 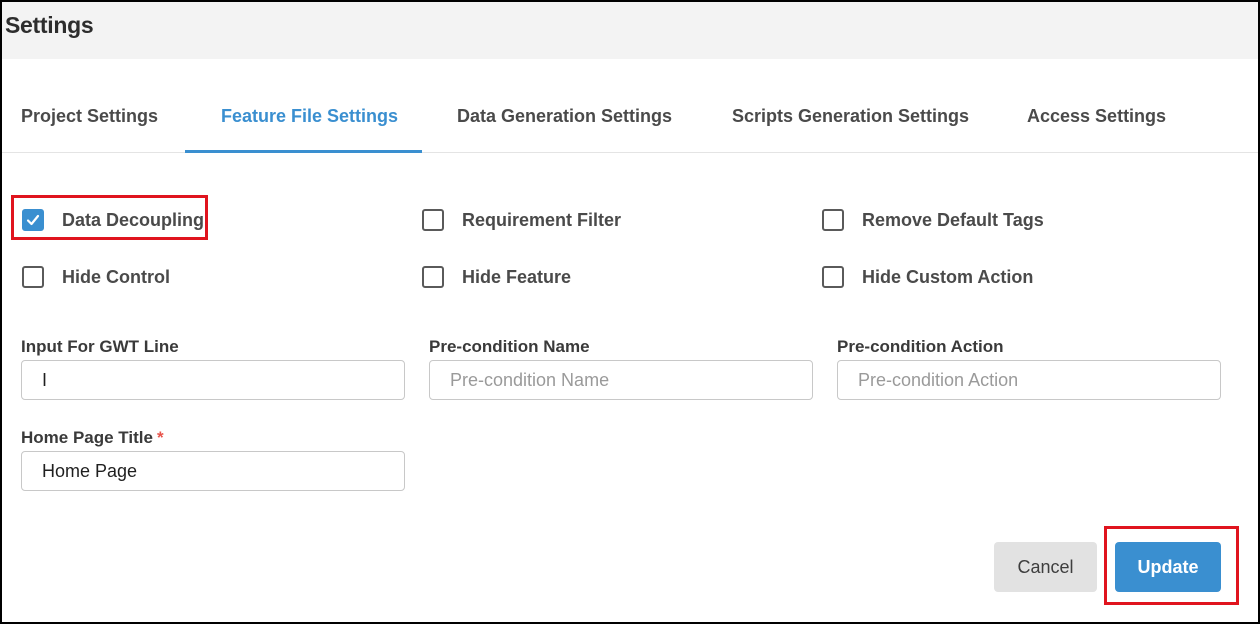 I want to click on home-page-title-label: Home Page Title *, so click(x=92, y=438).